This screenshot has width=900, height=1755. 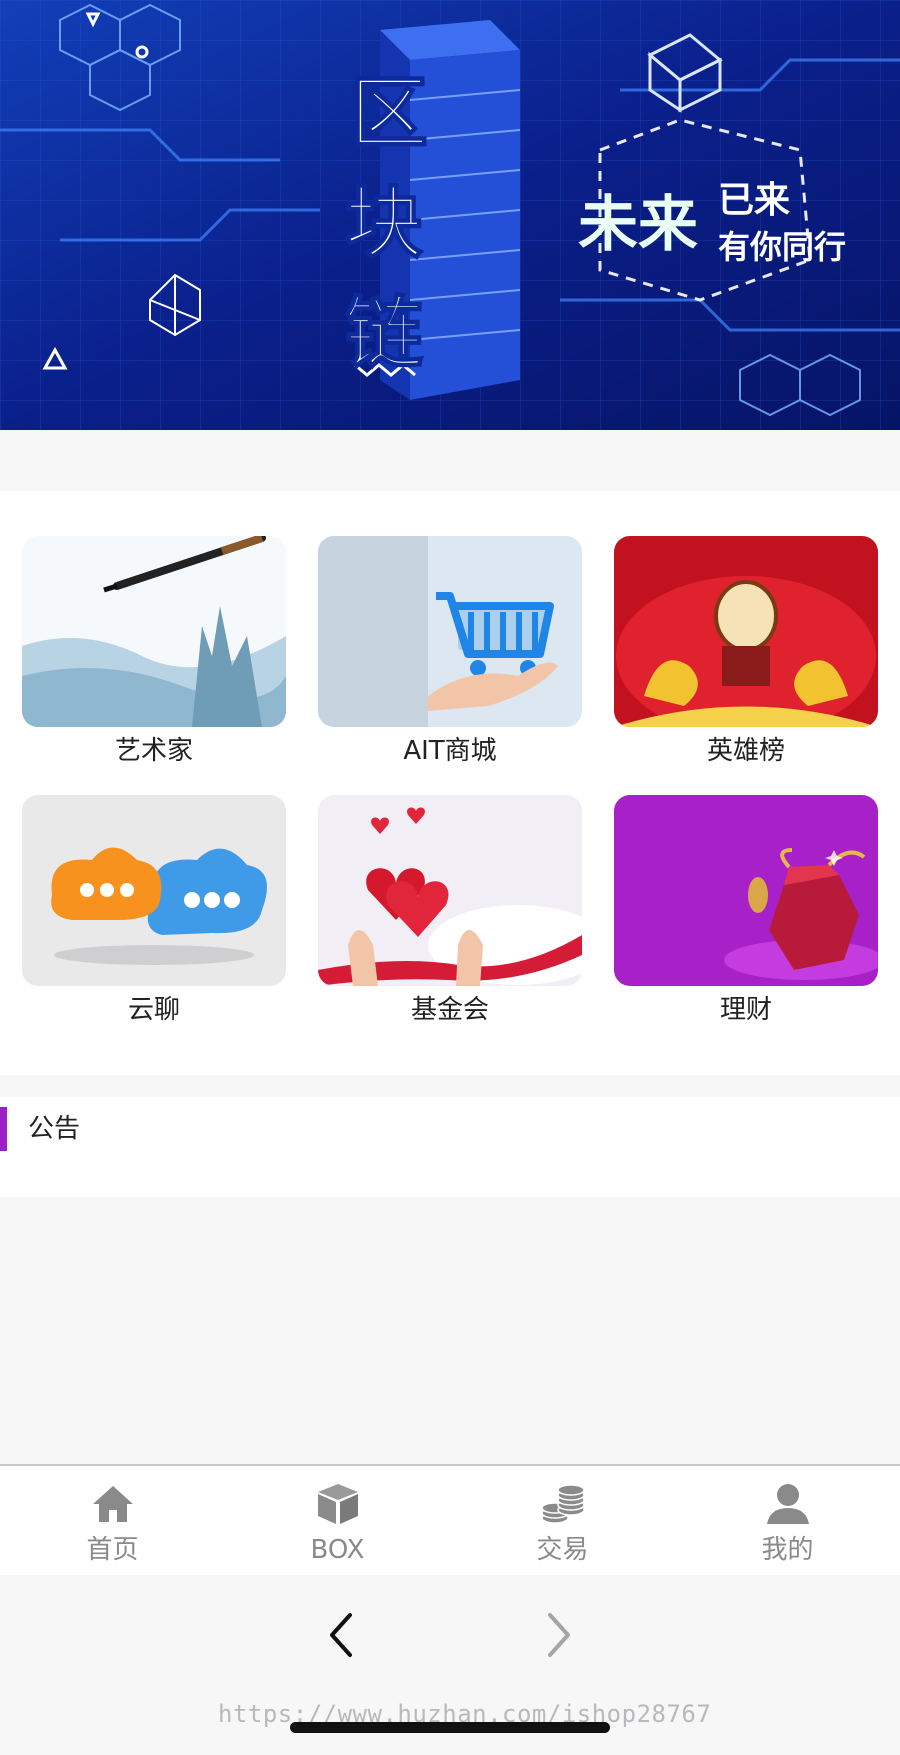 I want to click on chat-thumbnail, so click(x=154, y=890).